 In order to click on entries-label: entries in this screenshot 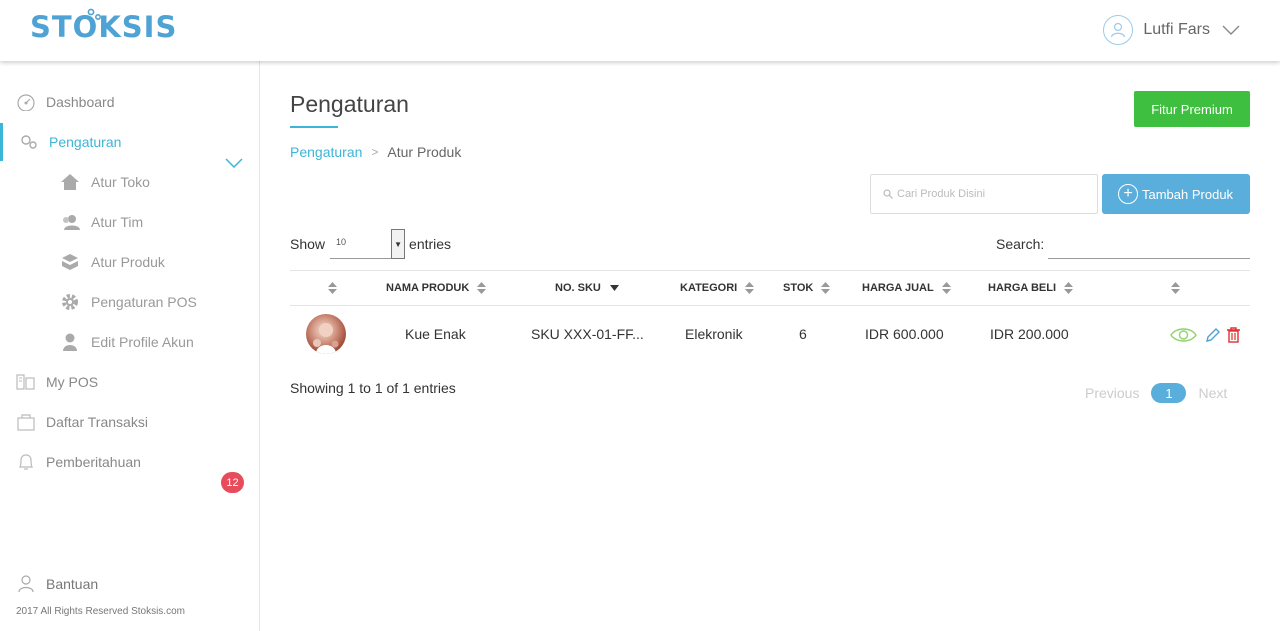, I will do `click(430, 244)`.